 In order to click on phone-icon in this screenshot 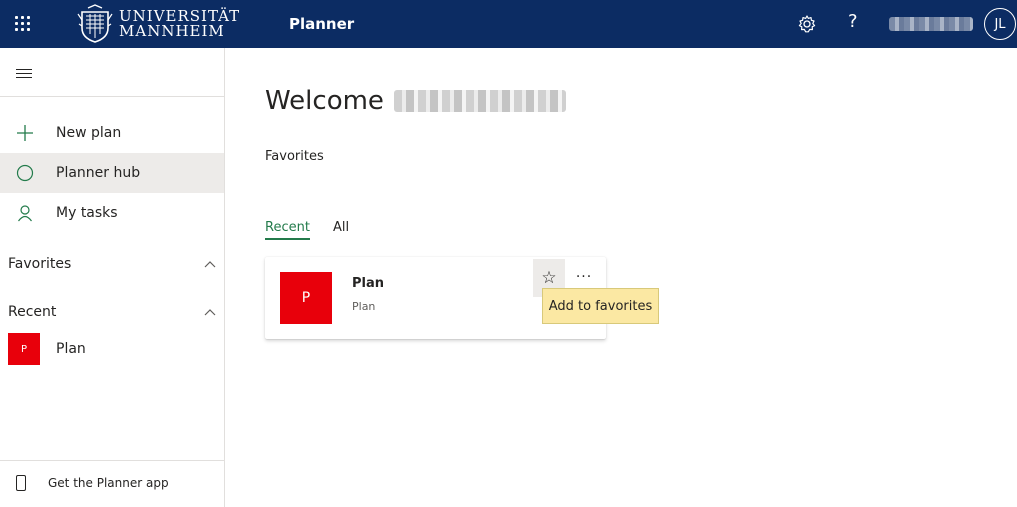, I will do `click(21, 483)`.